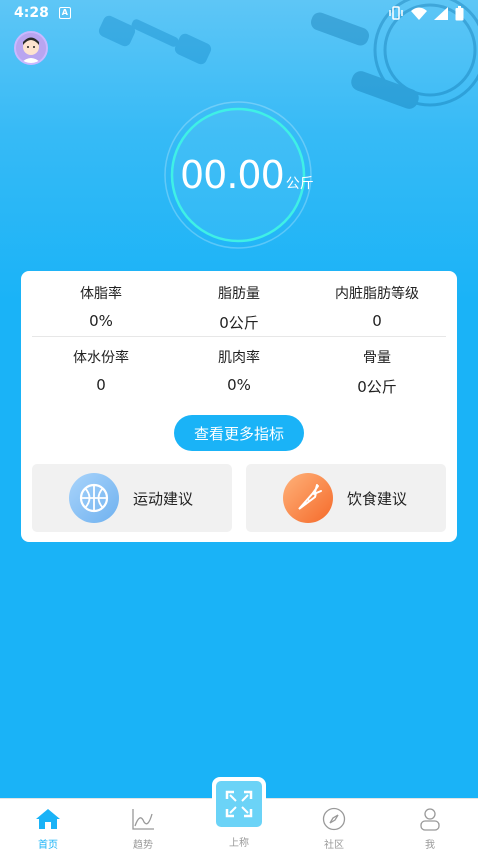 The image size is (478, 851). Describe the element at coordinates (239, 358) in the screenshot. I see `metric-label: 肌肉率` at that location.